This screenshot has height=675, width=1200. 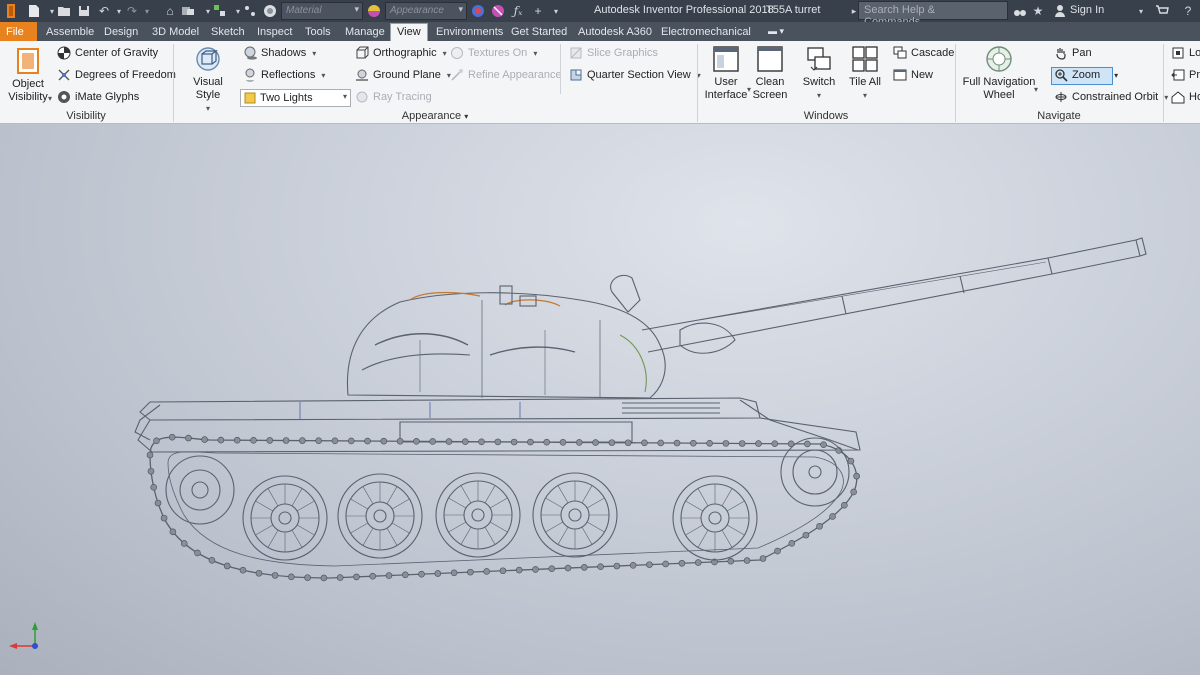 What do you see at coordinates (70, 32) in the screenshot?
I see `tab-assemble: Assemble` at bounding box center [70, 32].